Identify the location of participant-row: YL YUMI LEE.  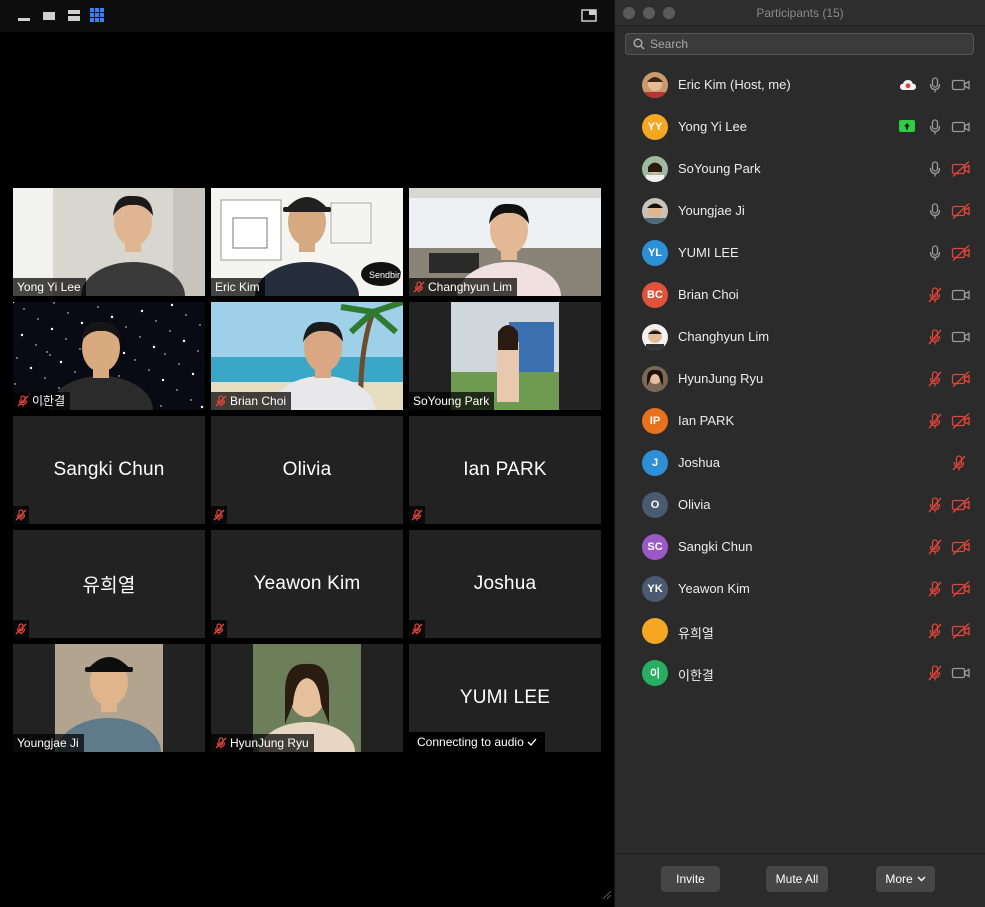
(800, 253).